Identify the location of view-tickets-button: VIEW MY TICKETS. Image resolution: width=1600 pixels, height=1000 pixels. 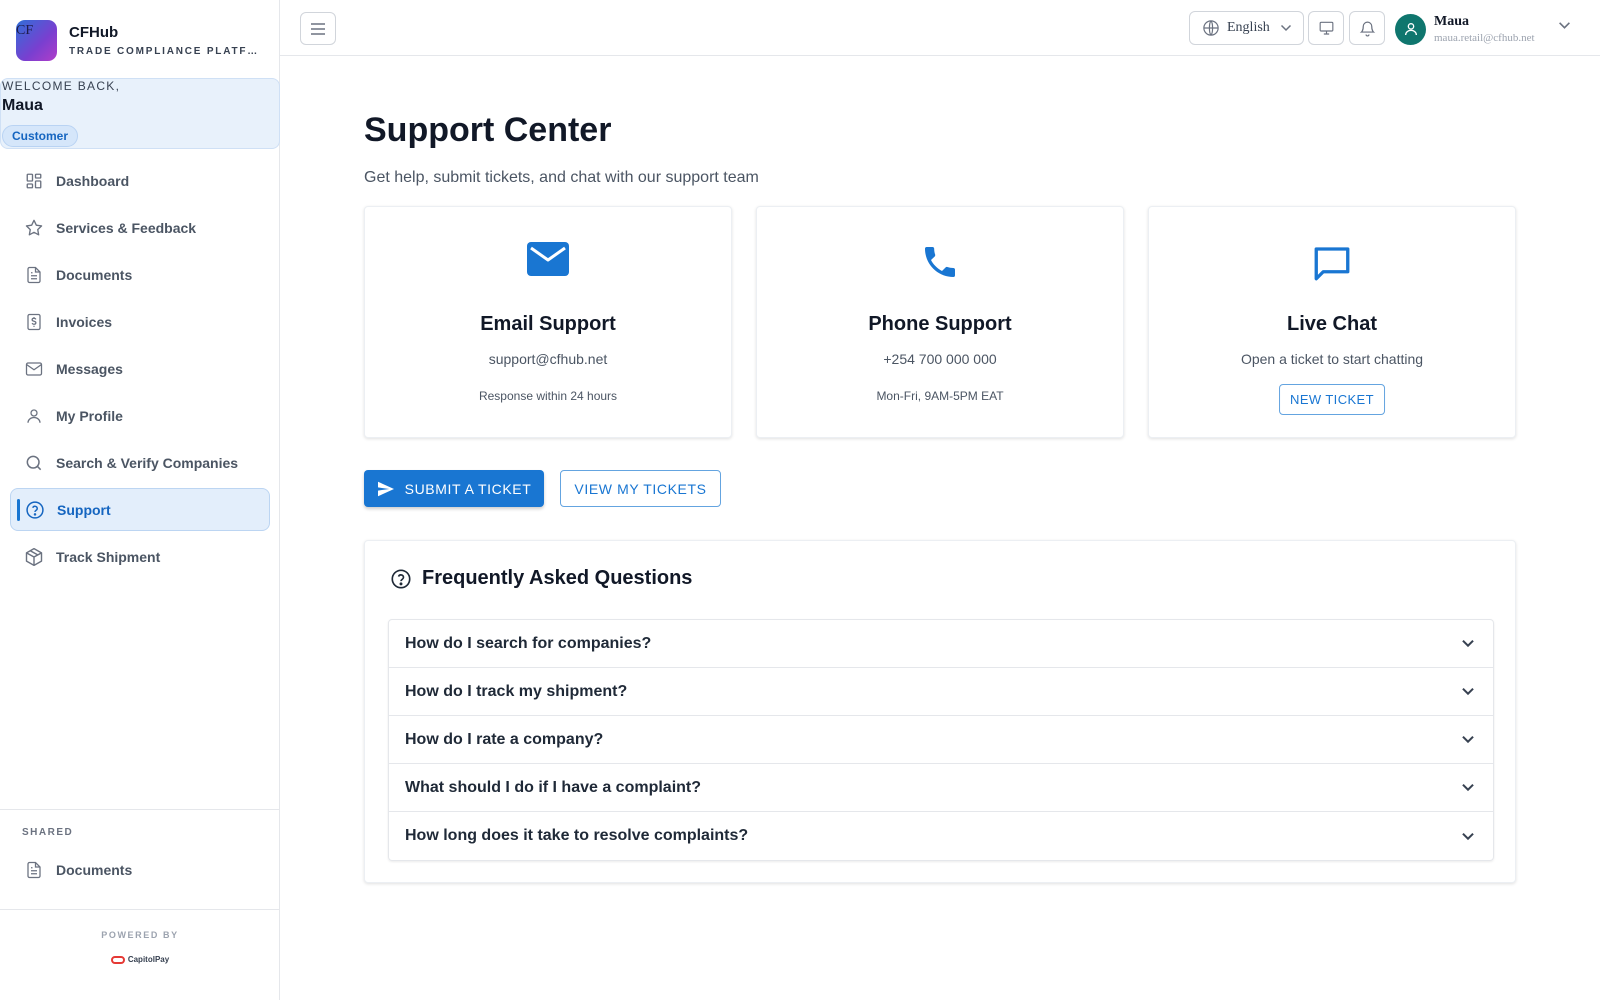
(640, 488).